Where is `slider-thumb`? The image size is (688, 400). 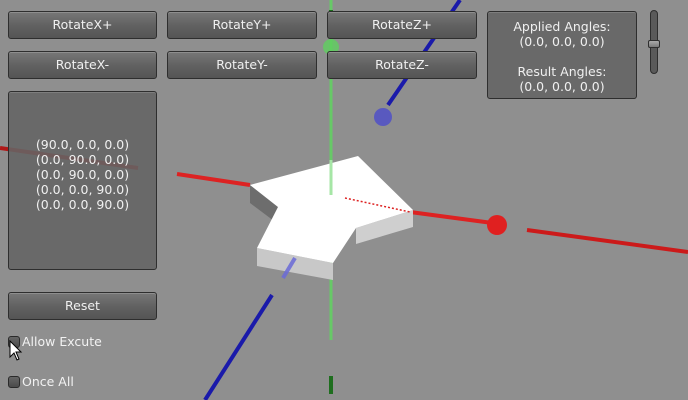
slider-thumb is located at coordinates (654, 44).